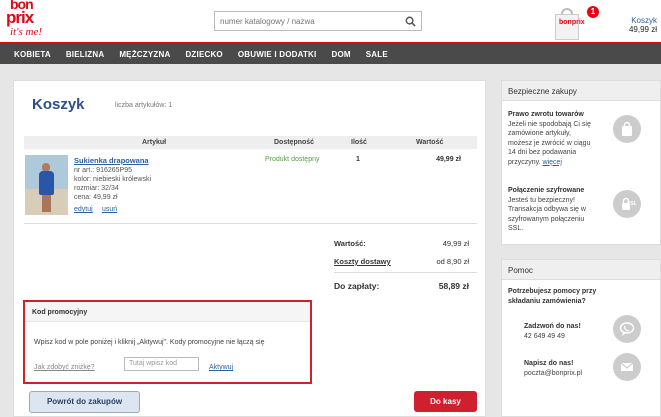  What do you see at coordinates (546, 190) in the screenshot?
I see `ssl-title: Połączenie szyfrowane` at bounding box center [546, 190].